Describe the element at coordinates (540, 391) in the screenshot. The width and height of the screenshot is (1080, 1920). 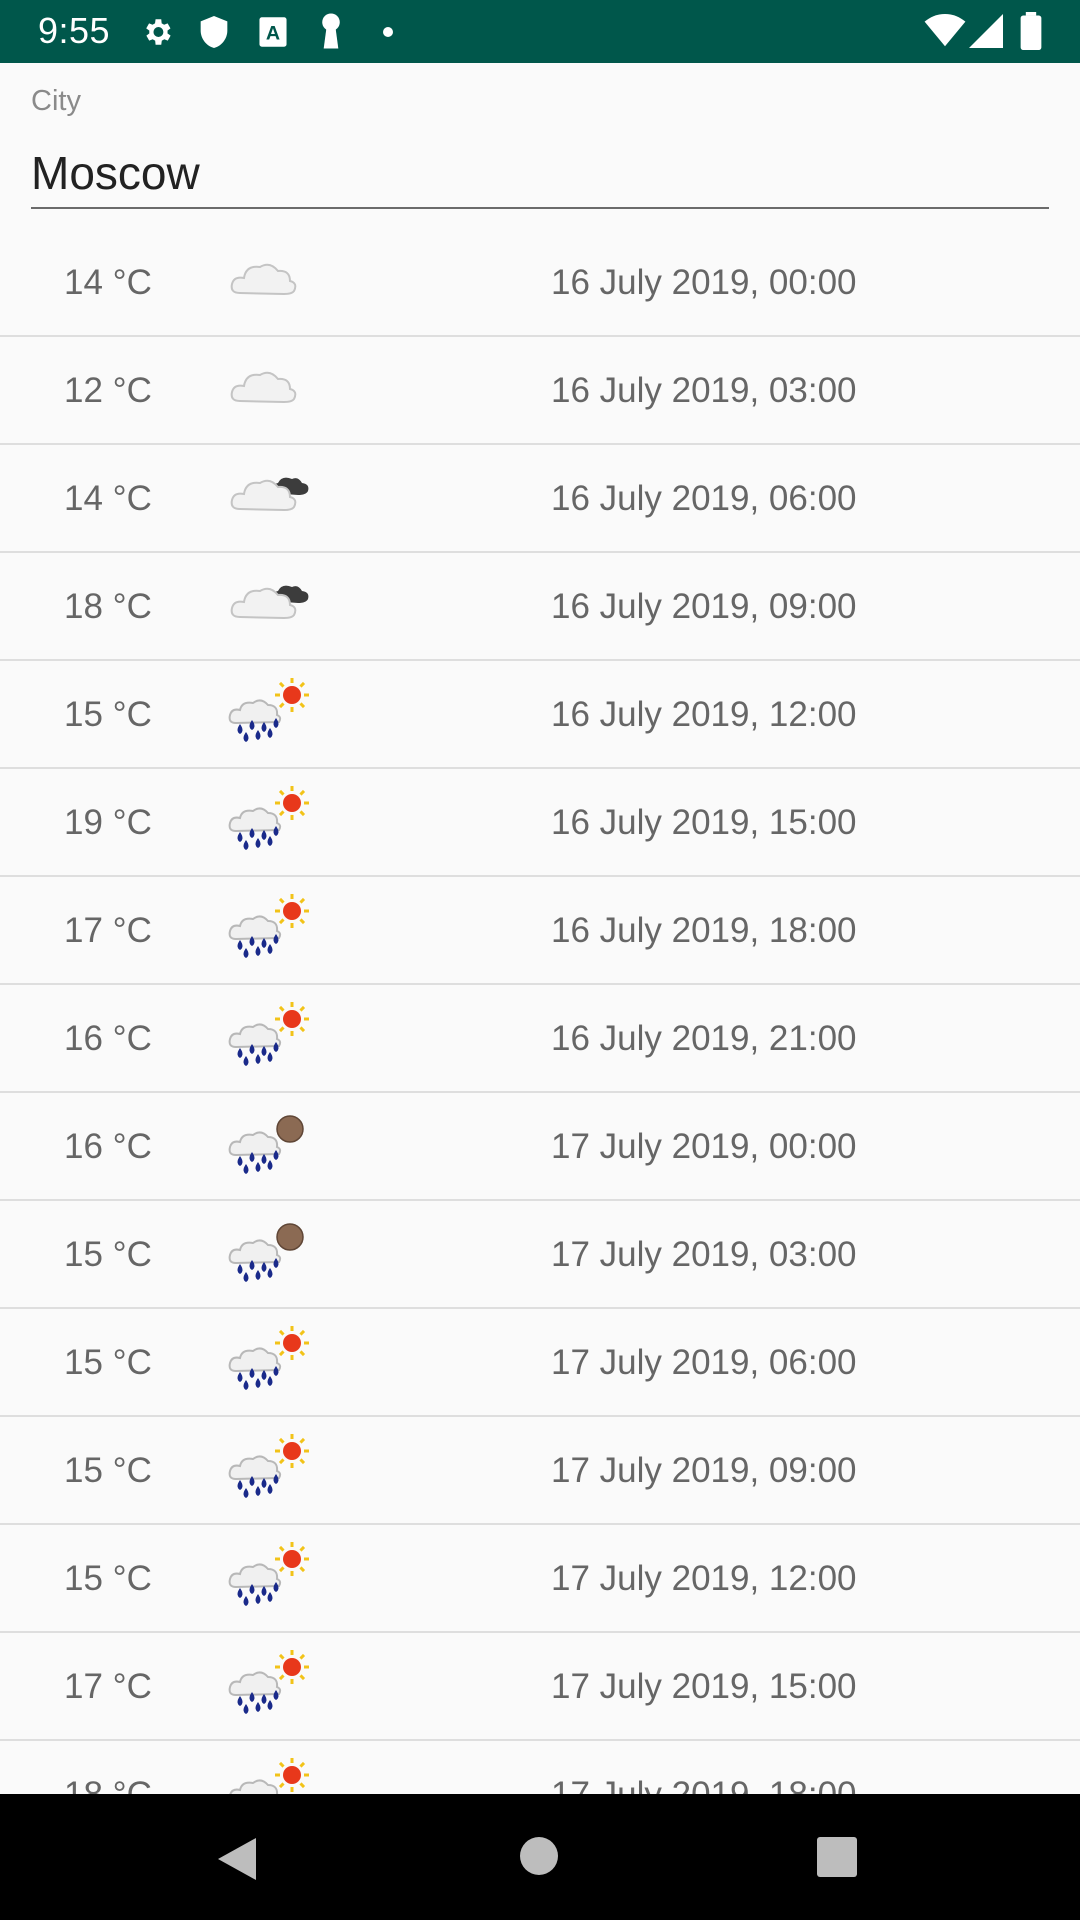
I see `forecast-row: 12 °C 16 July 2019, 03:00` at that location.